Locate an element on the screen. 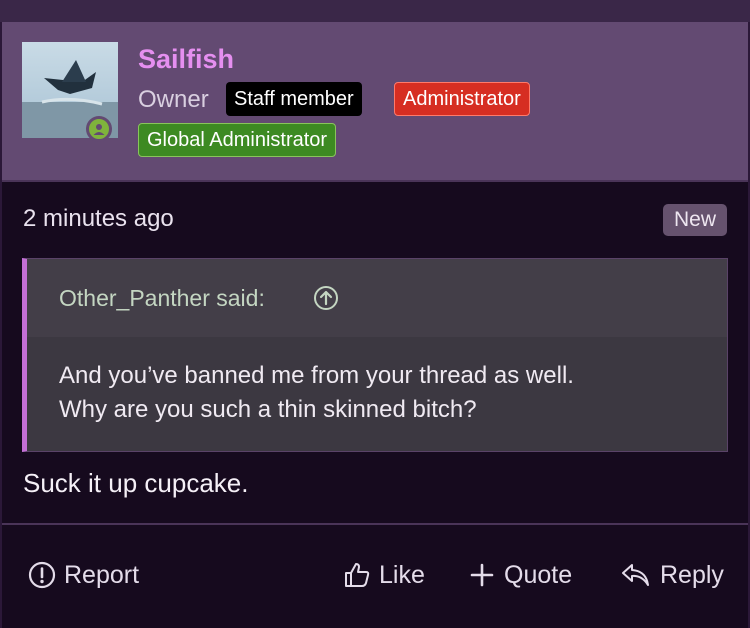 The image size is (750, 628). quote-header: Other_Panther said: is located at coordinates (377, 298).